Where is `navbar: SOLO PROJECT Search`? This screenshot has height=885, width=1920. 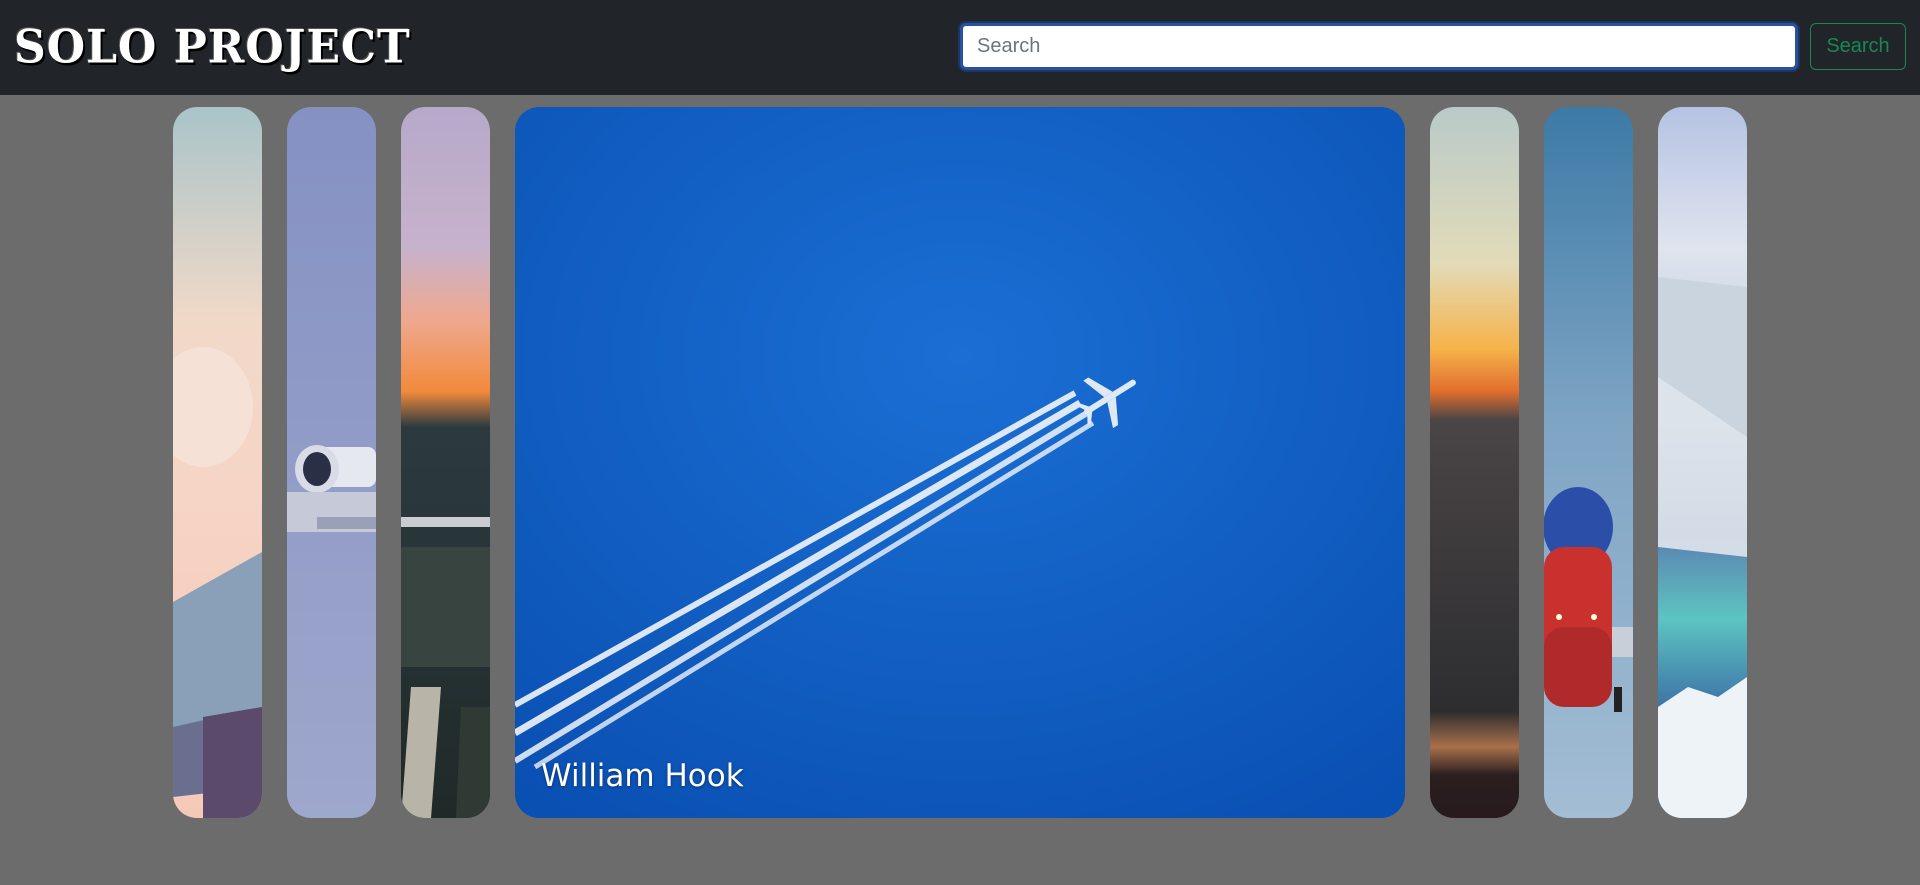
navbar: SOLO PROJECT Search is located at coordinates (960, 47).